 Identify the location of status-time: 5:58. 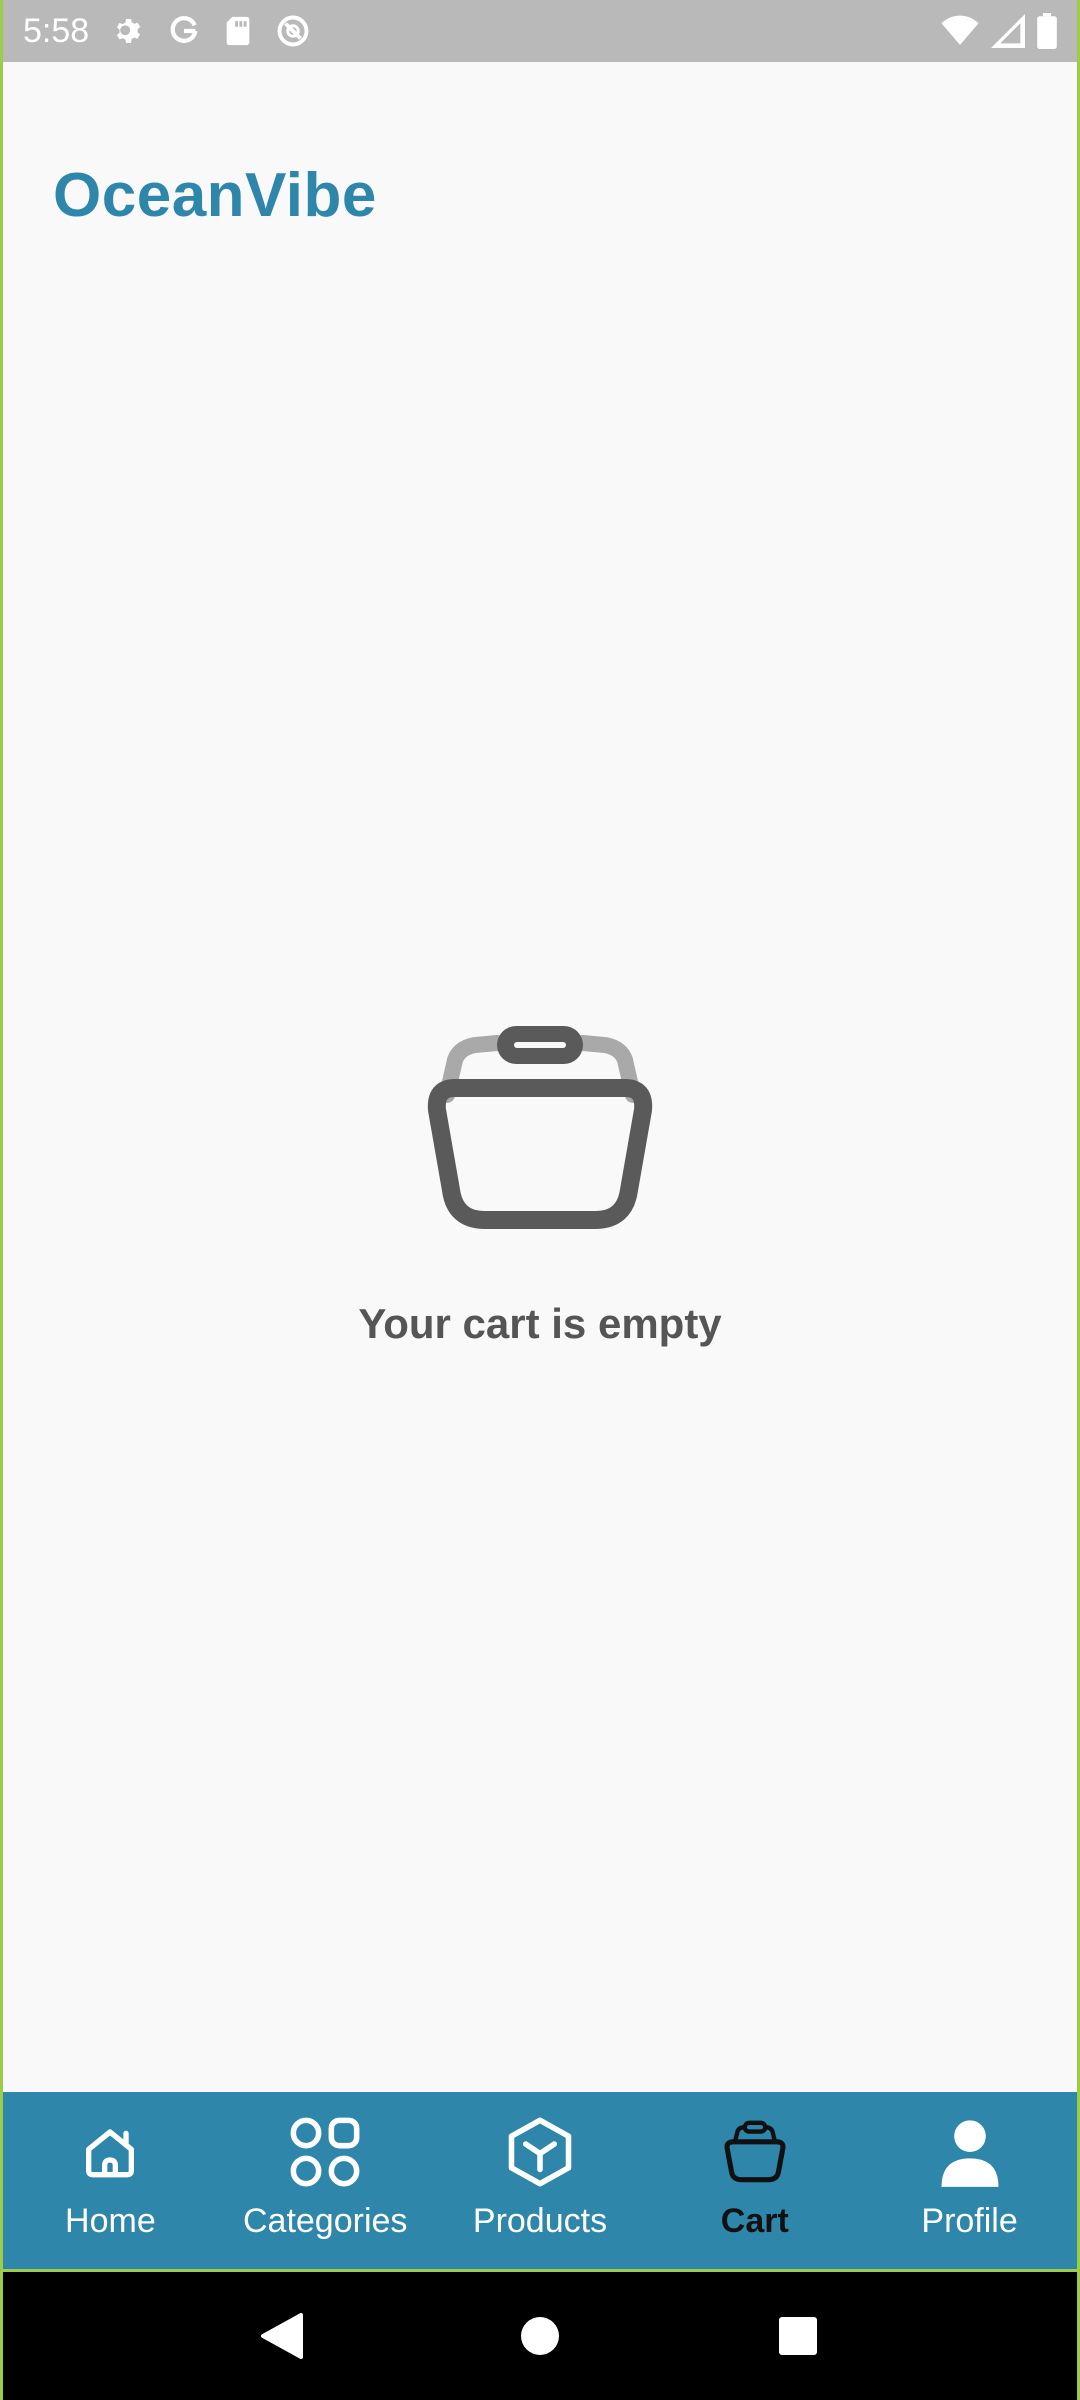
(56, 30).